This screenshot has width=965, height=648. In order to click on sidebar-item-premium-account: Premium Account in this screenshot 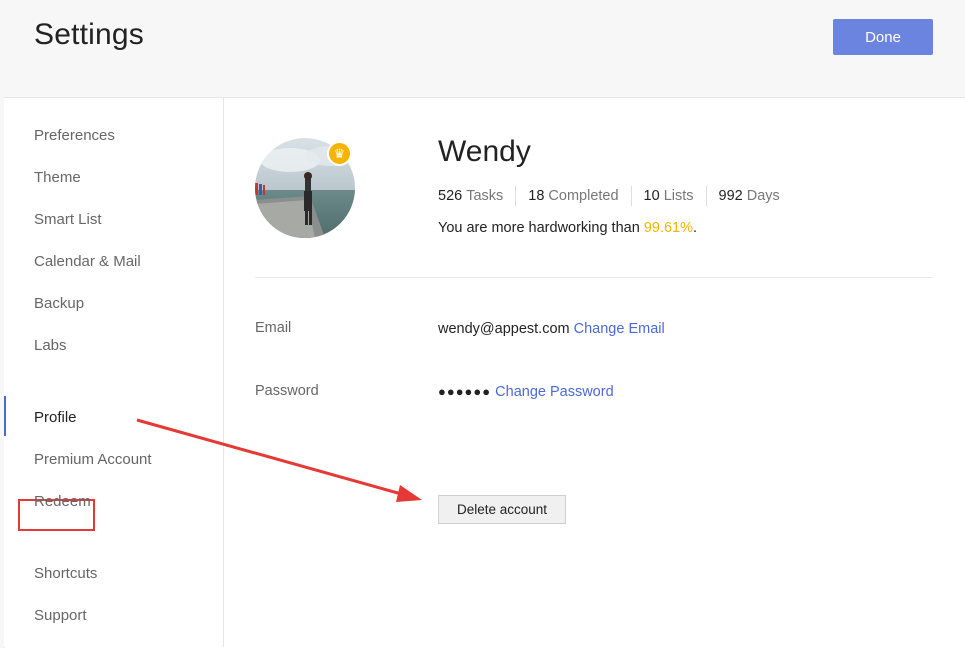, I will do `click(93, 459)`.